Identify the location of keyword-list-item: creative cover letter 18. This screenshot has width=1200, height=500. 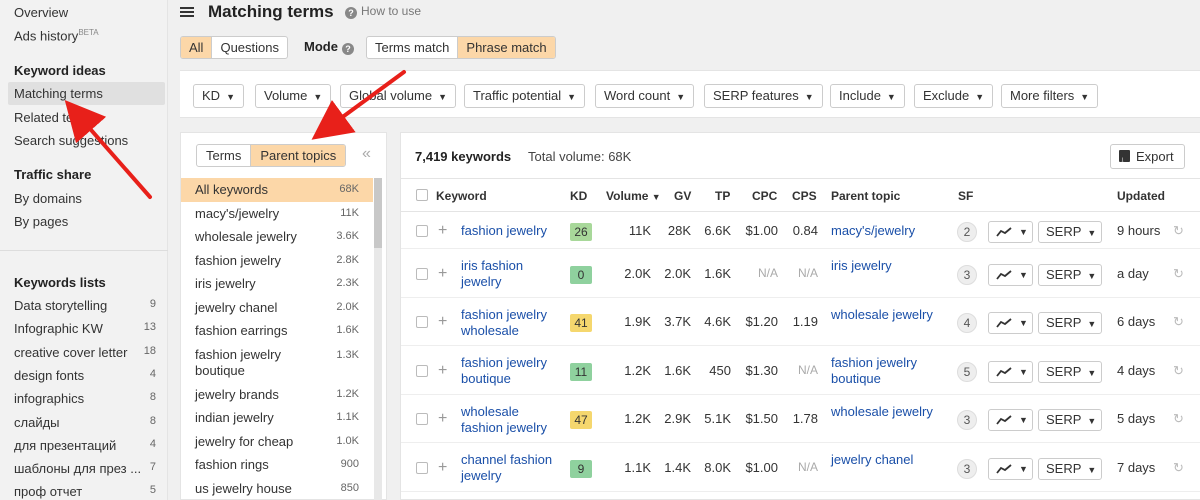
(85, 352).